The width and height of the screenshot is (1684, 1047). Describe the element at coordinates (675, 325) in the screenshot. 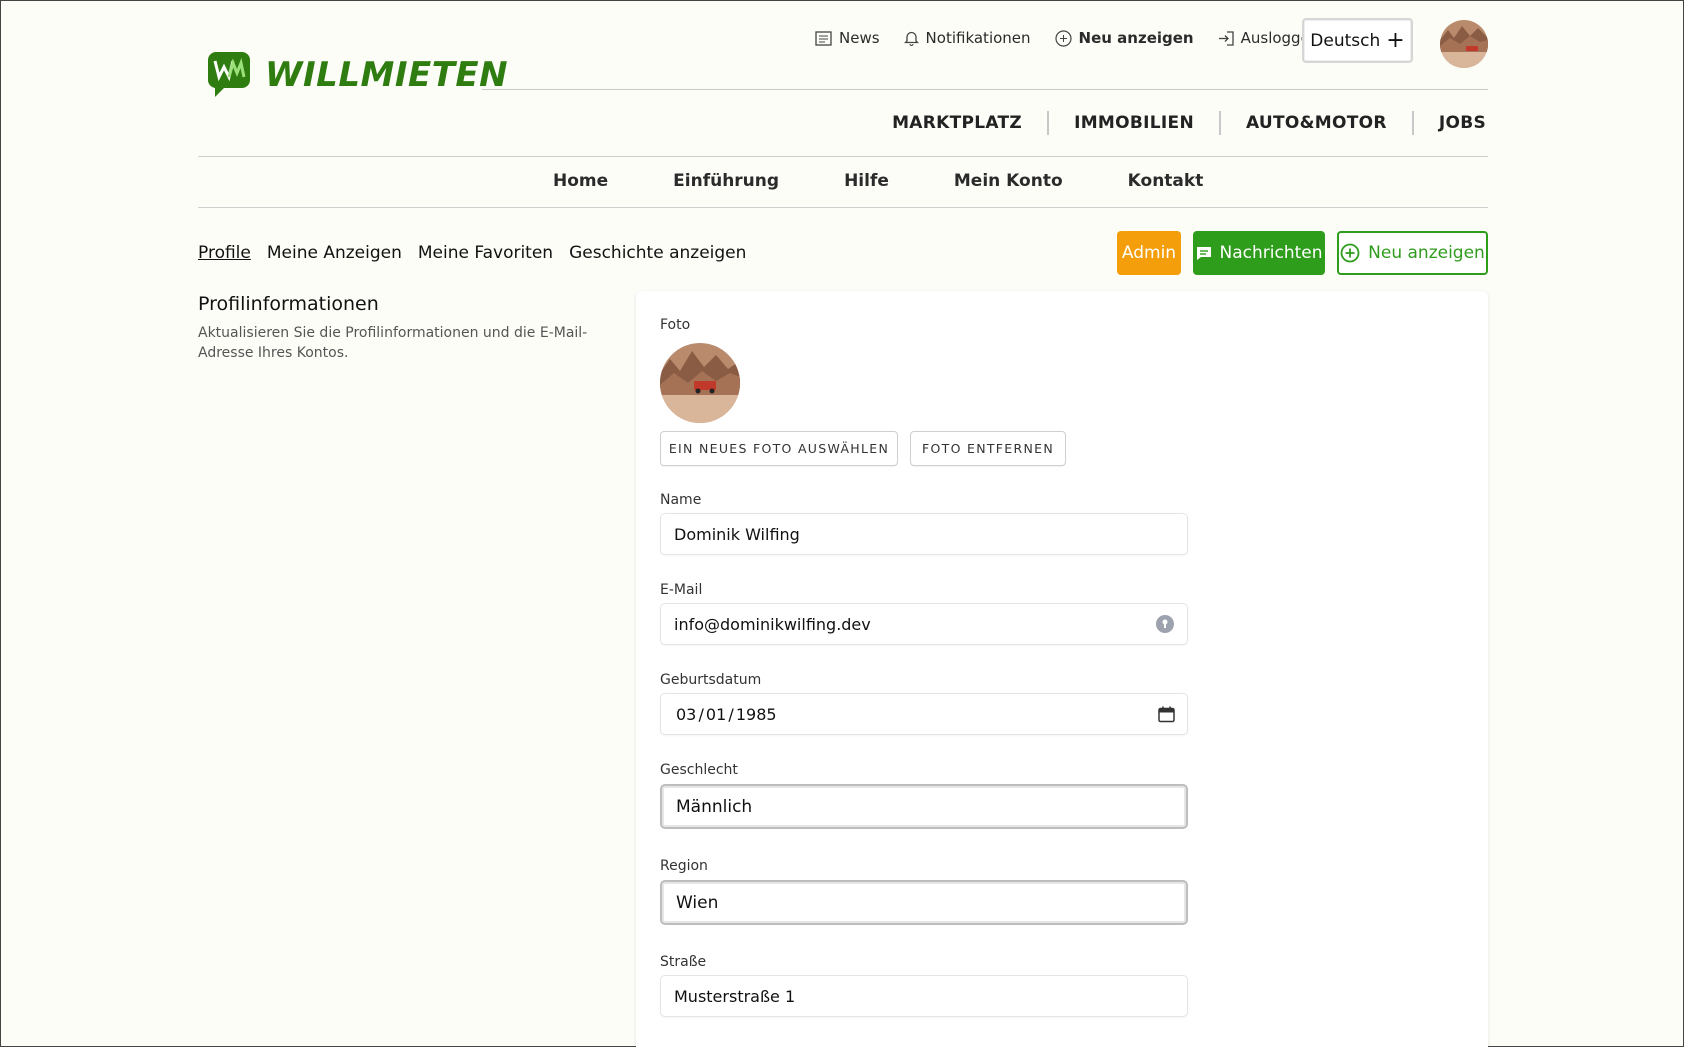

I see `photo-label: Foto` at that location.